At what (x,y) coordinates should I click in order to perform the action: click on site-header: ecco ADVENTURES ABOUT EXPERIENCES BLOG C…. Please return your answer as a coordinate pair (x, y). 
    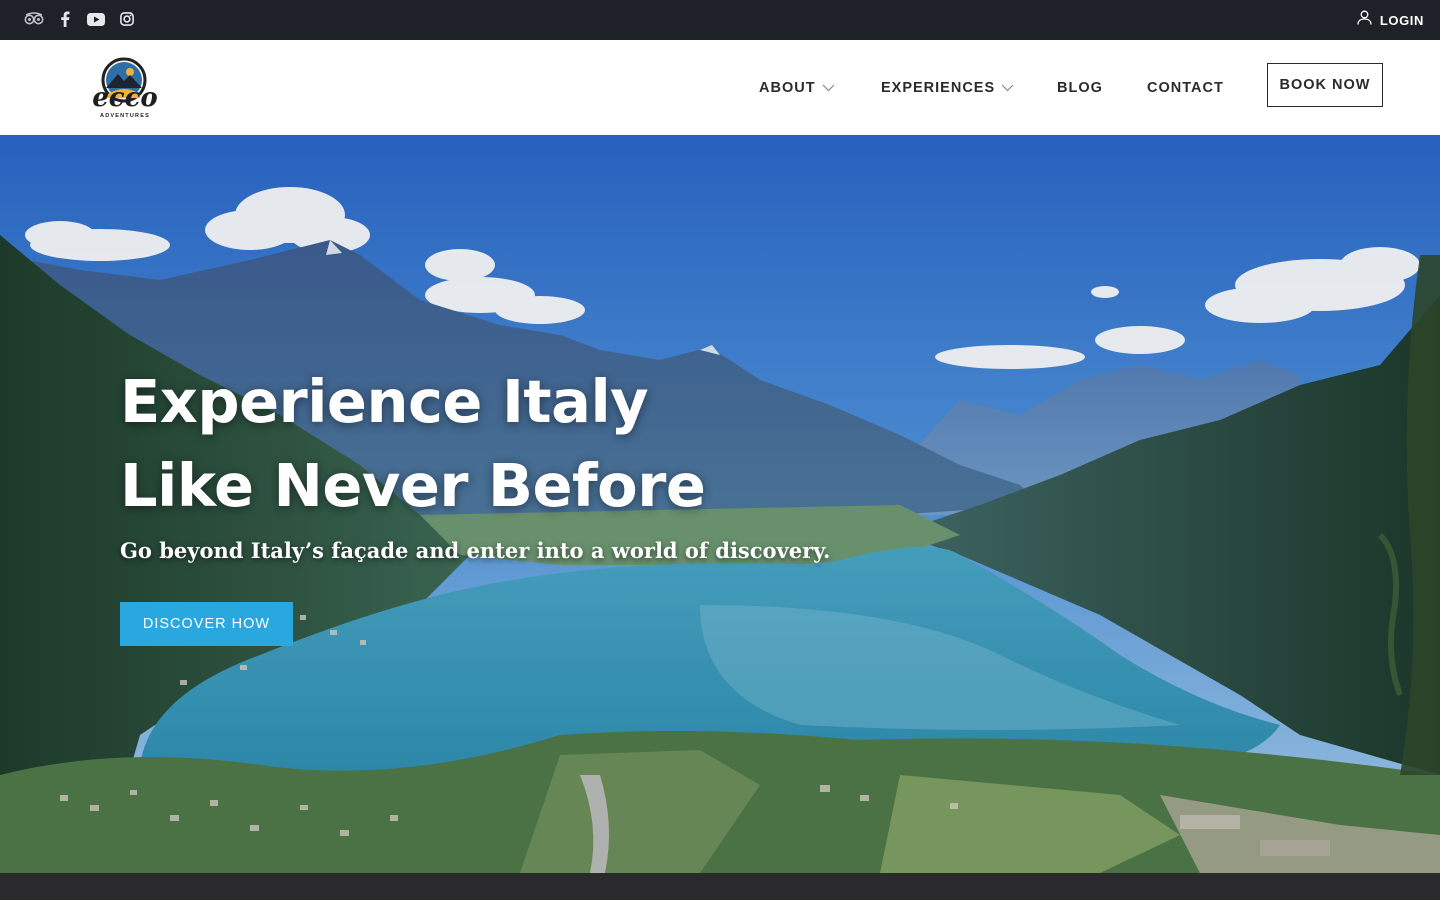
    Looking at the image, I should click on (720, 87).